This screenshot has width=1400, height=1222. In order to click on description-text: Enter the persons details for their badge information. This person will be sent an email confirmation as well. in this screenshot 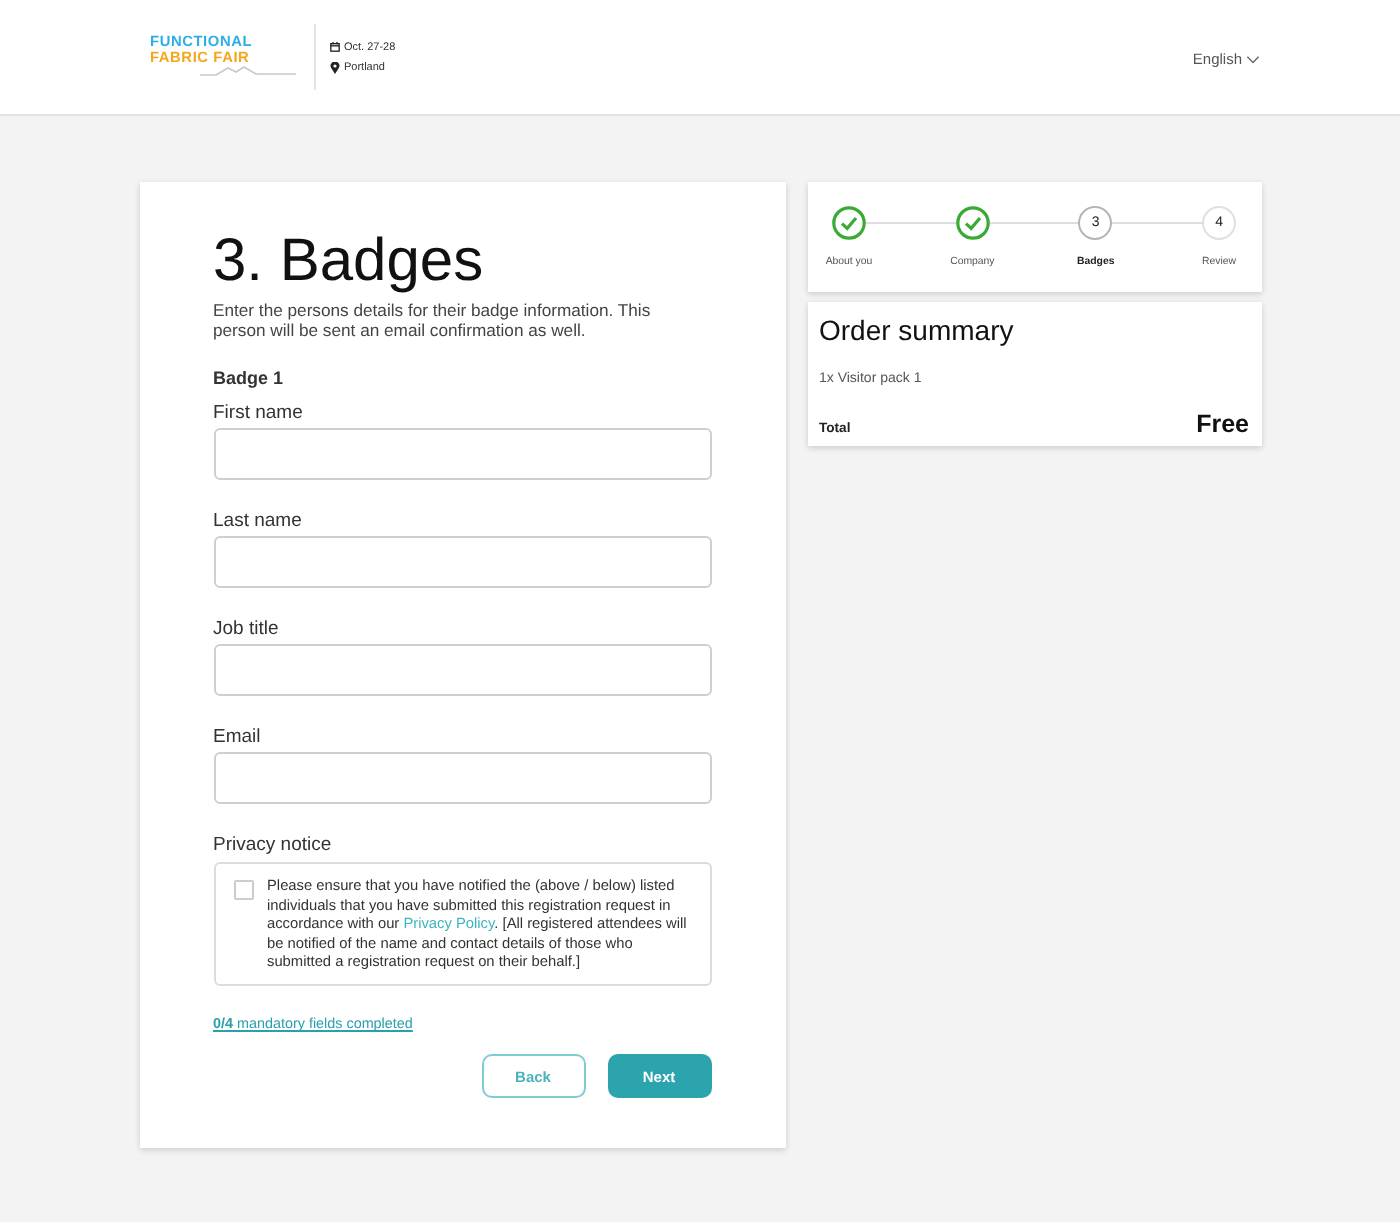, I will do `click(433, 320)`.